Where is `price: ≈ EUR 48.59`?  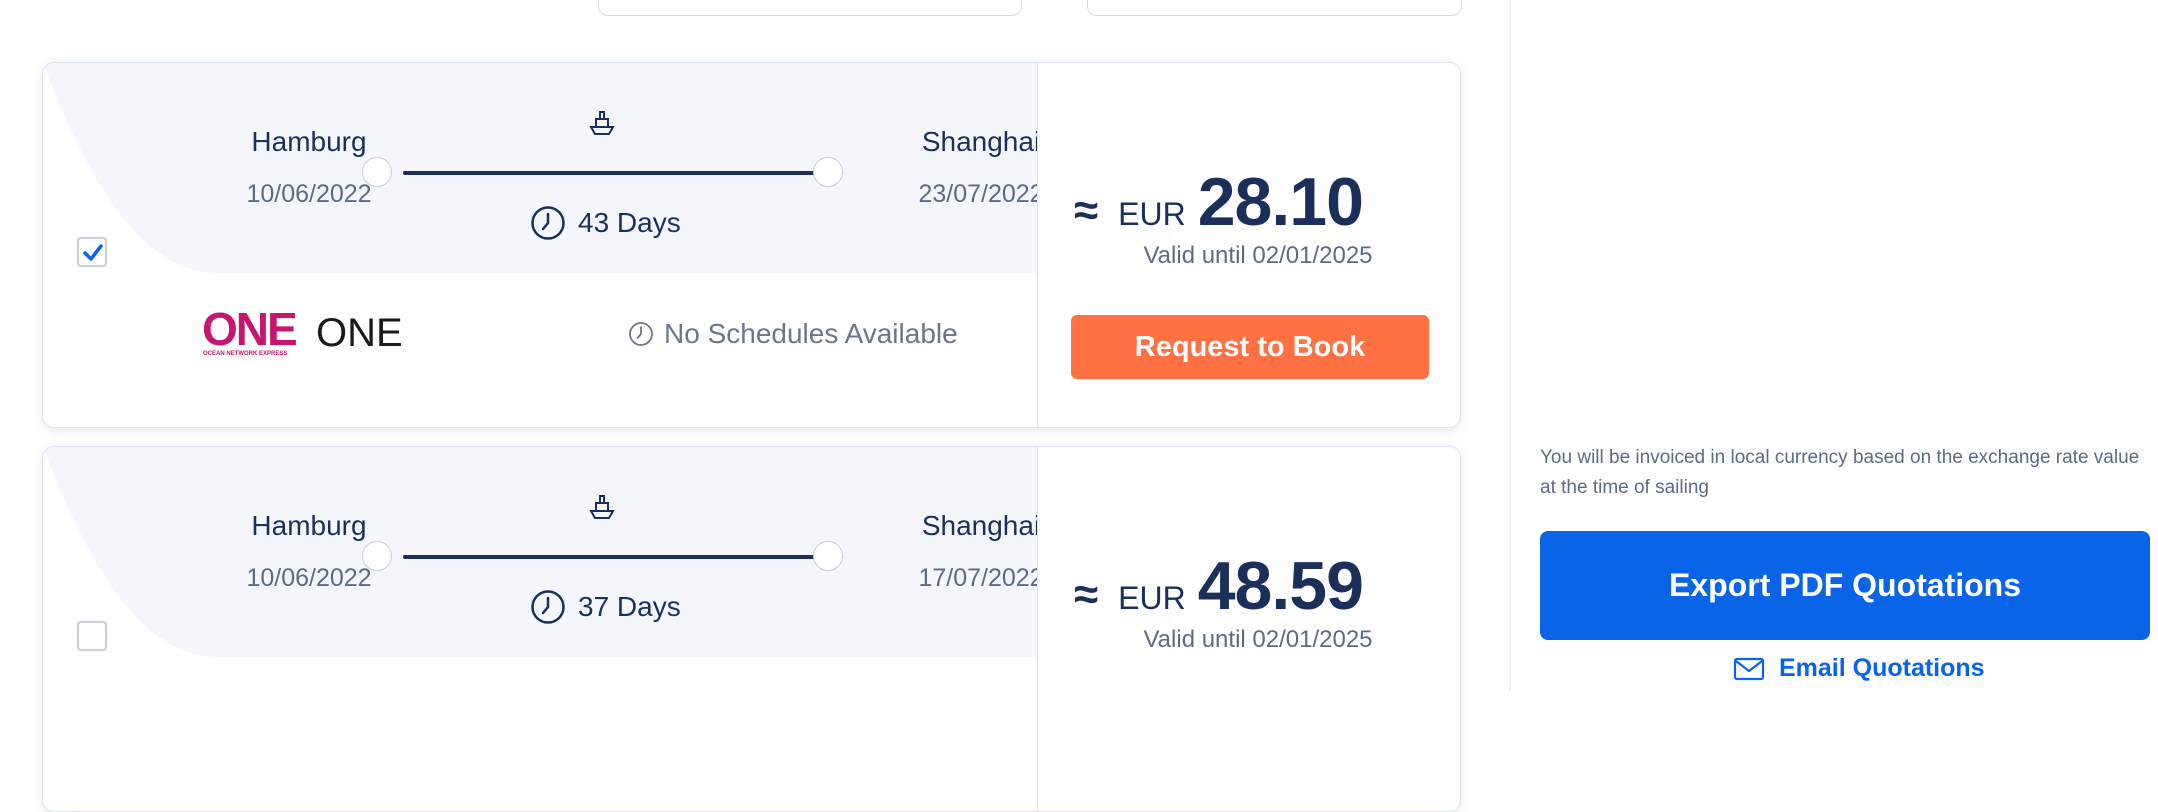
price: ≈ EUR 48.59 is located at coordinates (1219, 586).